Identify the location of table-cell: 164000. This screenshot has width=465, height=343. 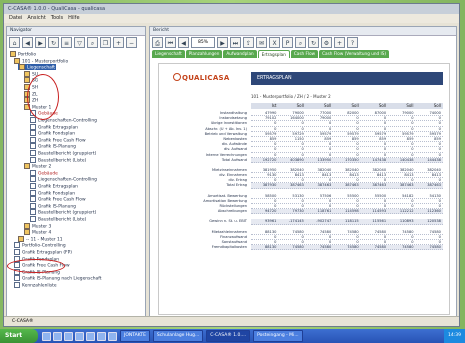
(297, 118).